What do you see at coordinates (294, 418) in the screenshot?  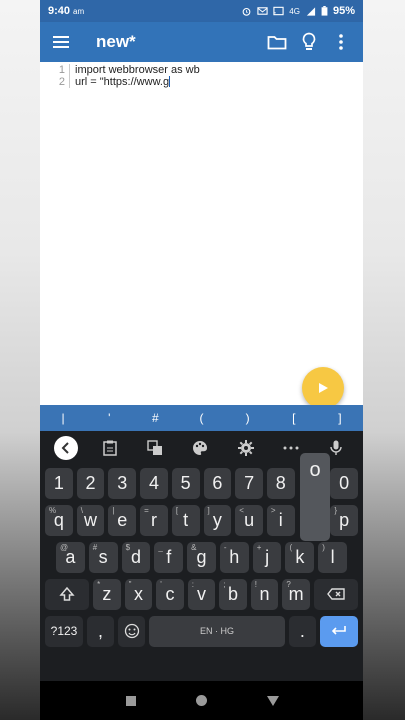 I see `symbol-key: [` at bounding box center [294, 418].